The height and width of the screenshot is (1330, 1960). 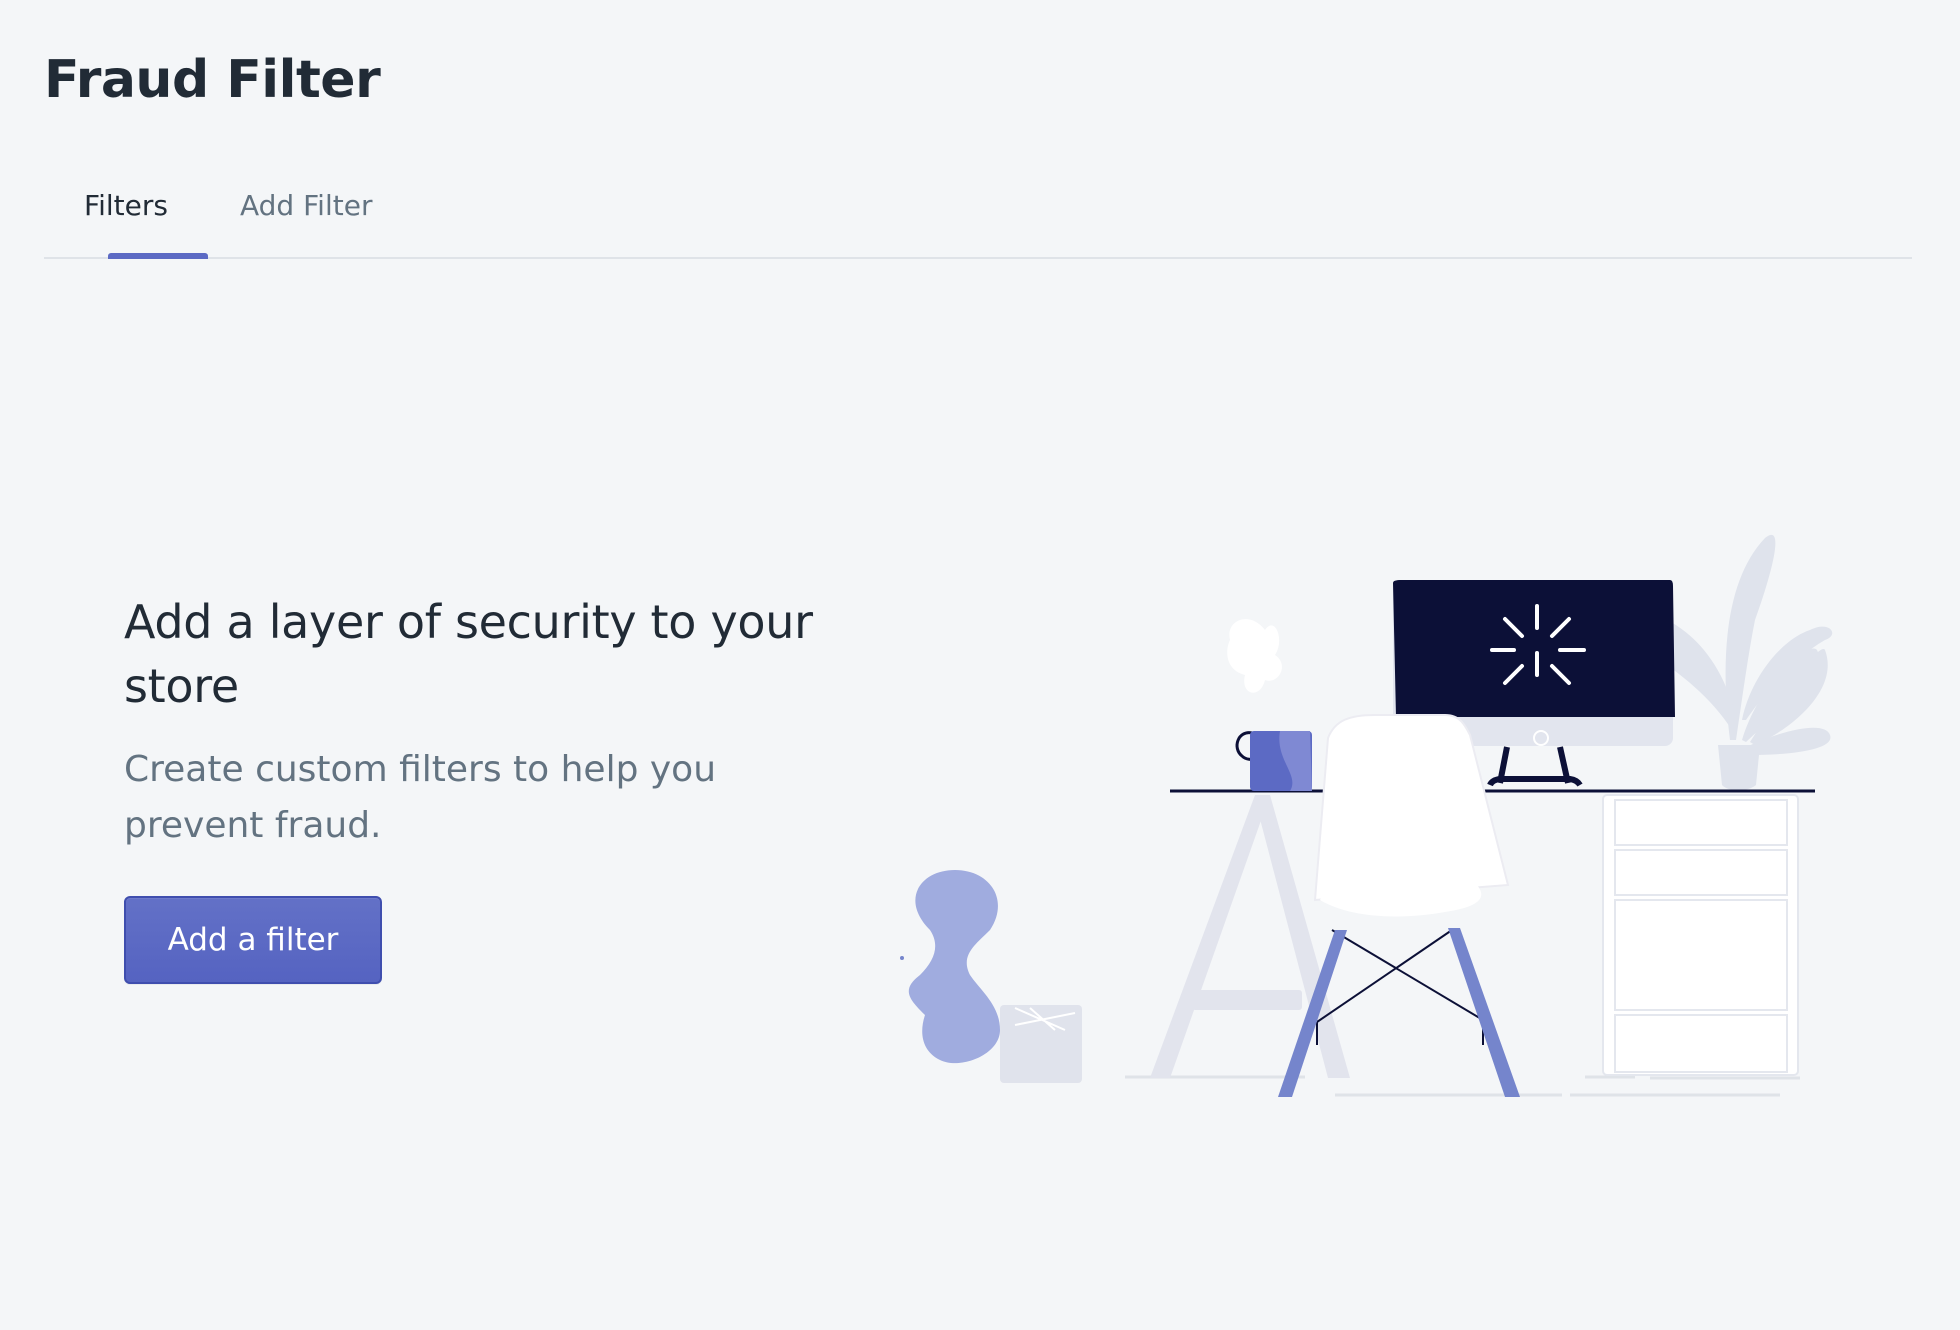 What do you see at coordinates (468, 654) in the screenshot?
I see `empty-state-heading: Add a layer of security to your store` at bounding box center [468, 654].